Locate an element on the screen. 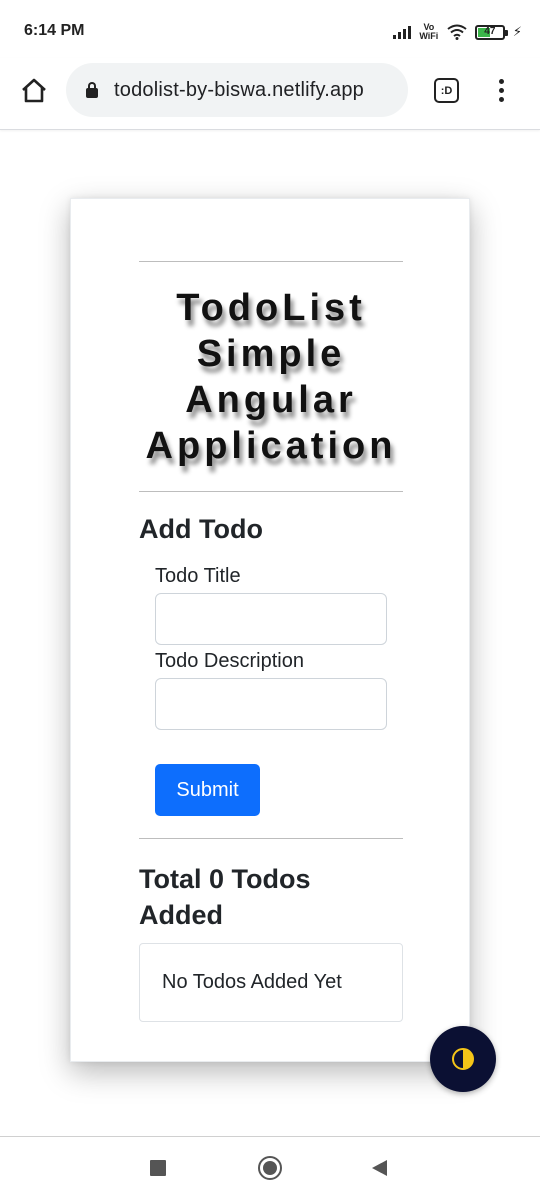  status-icons: Vo WiFi 47 ⚡ is located at coordinates (457, 32).